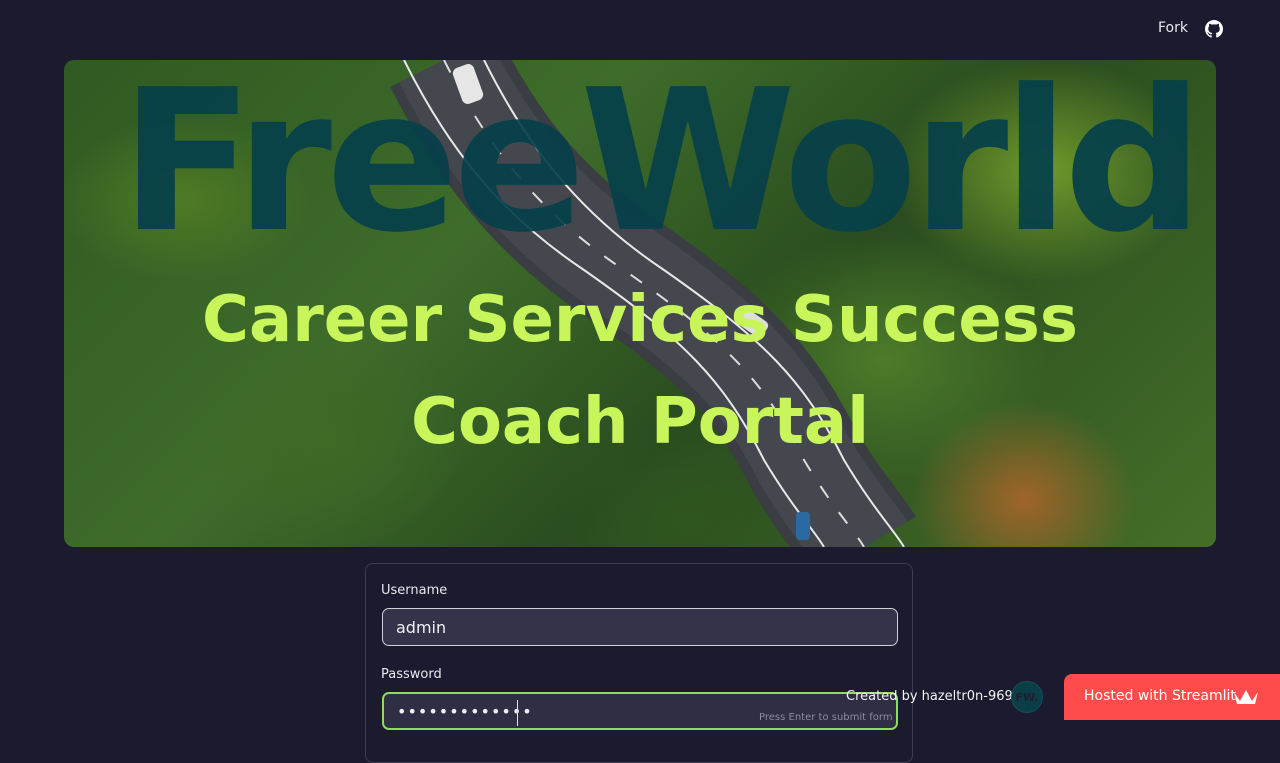 The width and height of the screenshot is (1280, 763). What do you see at coordinates (640, 711) in the screenshot?
I see `password-input` at bounding box center [640, 711].